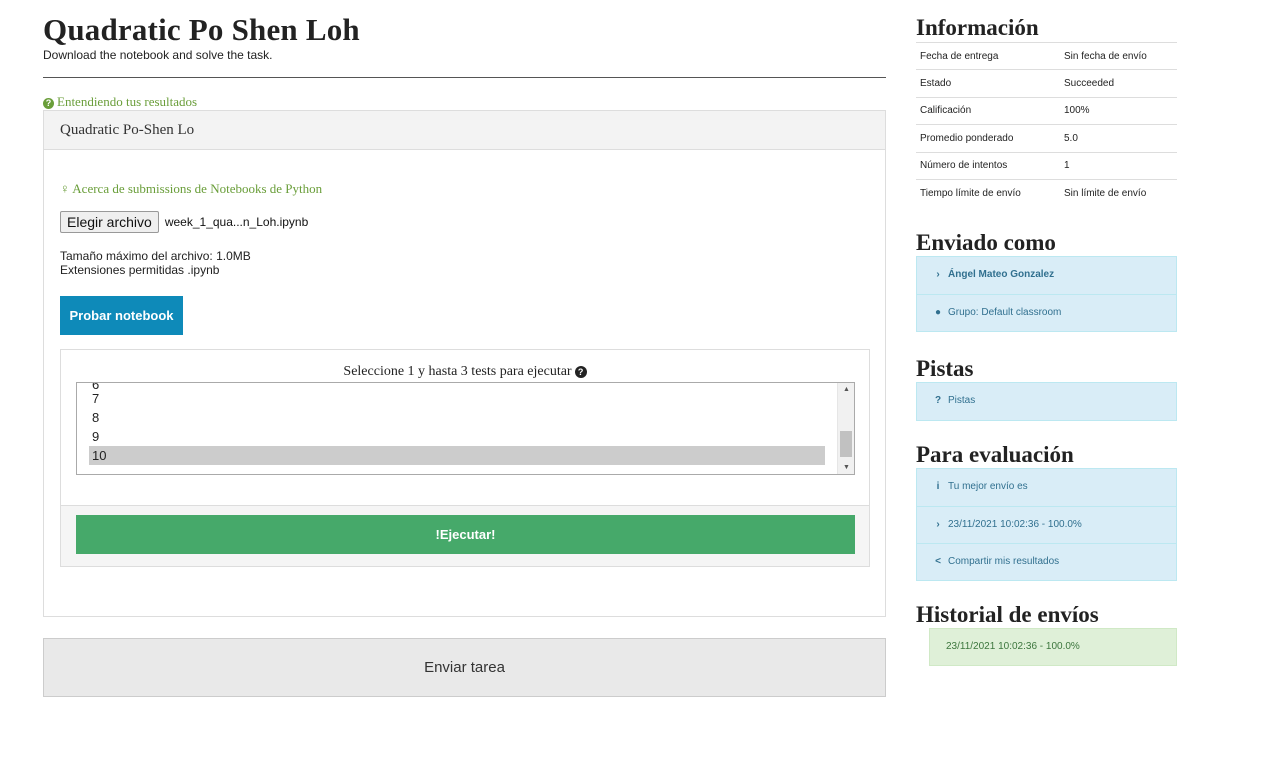 This screenshot has height=773, width=1280. I want to click on submit-assignment-button: Enviar tarea, so click(464, 667).